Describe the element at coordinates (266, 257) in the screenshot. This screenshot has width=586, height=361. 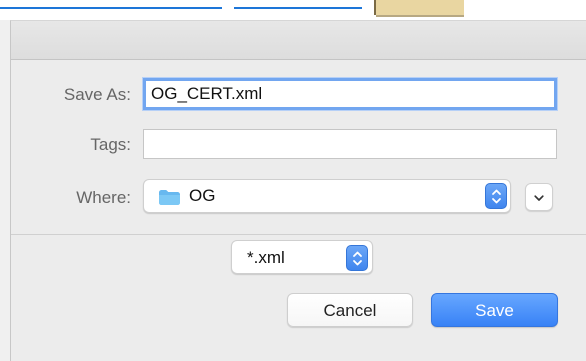
I see `file-format-value: *.xml` at that location.